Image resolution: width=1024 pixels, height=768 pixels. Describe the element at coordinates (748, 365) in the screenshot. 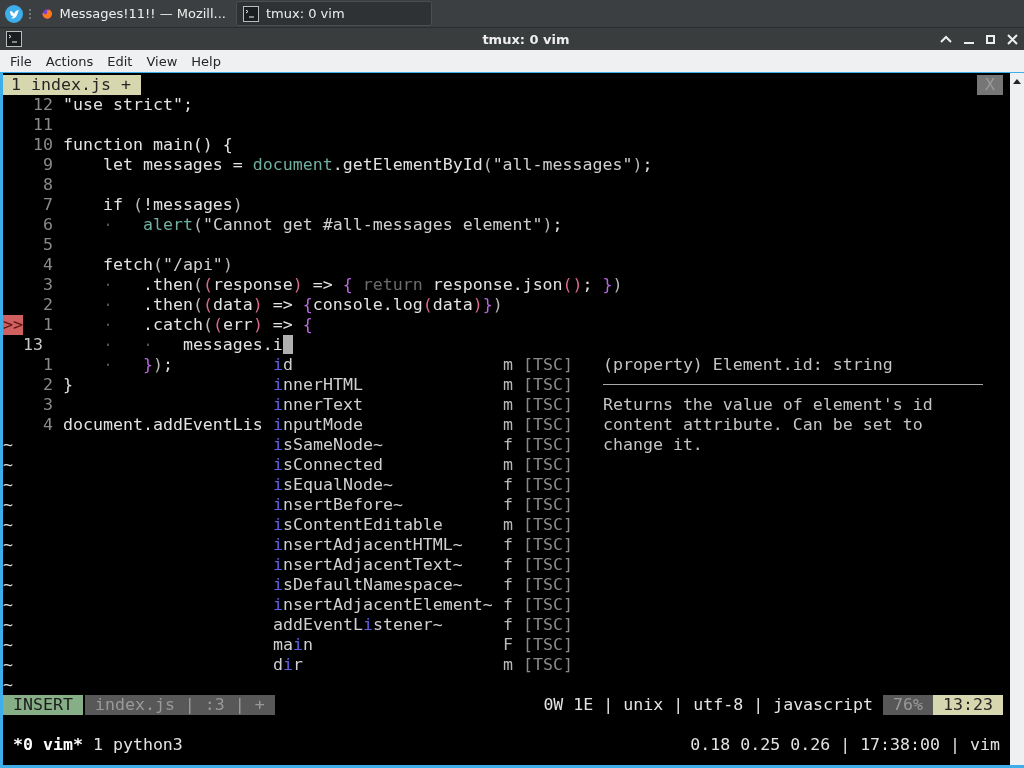

I see `type-signature: (property) Element.id: string` at that location.